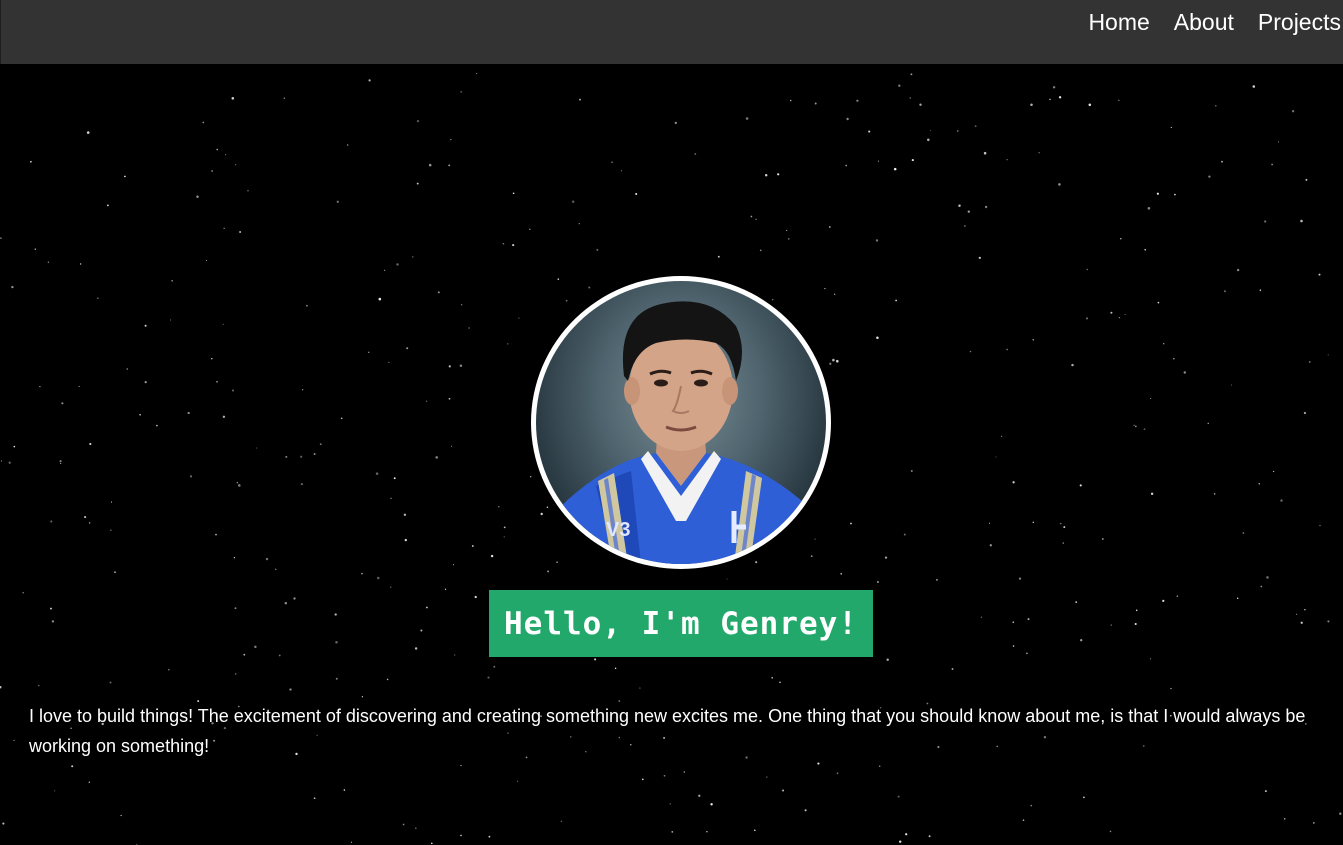  Describe the element at coordinates (681, 623) in the screenshot. I see `greeting-banner: Hello, I'm Genrey!` at that location.